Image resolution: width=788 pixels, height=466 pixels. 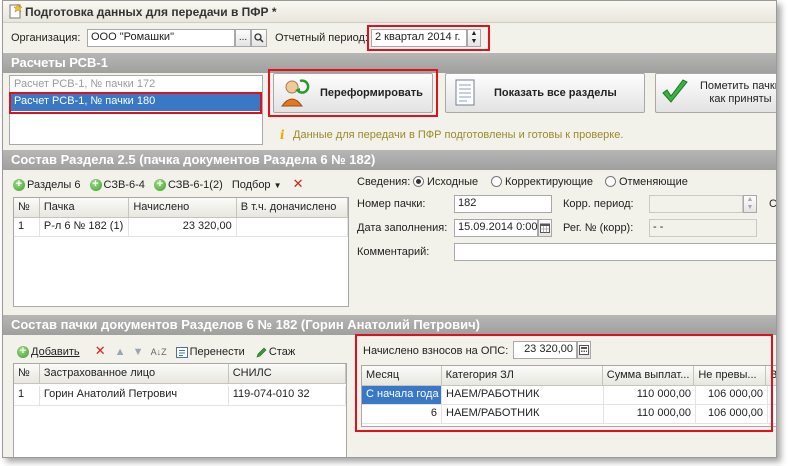 What do you see at coordinates (195, 185) in the screenshot?
I see `add-szv61-label: СЗВ-6-1(2)` at bounding box center [195, 185].